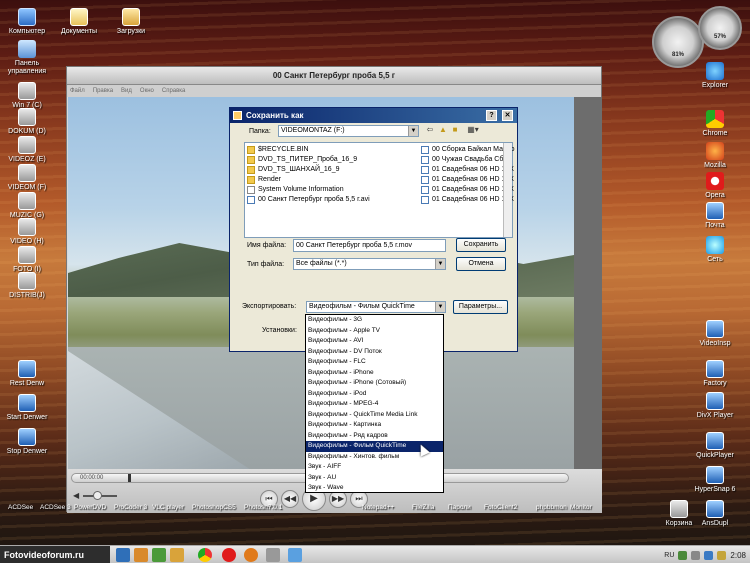  What do you see at coordinates (27, 122) in the screenshot?
I see `desktop-icon: DOKUM (D)` at bounding box center [27, 122].